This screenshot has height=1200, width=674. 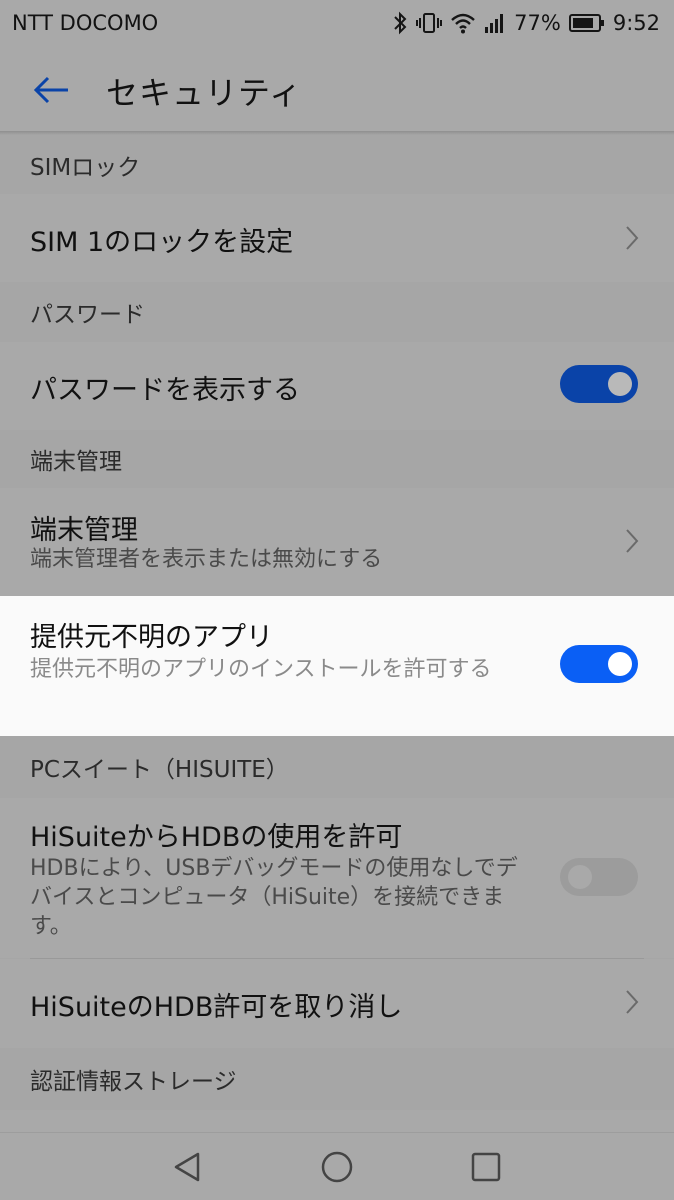 I want to click on section-header-credential-storage: 認証情報ストレージ, so click(x=133, y=1082).